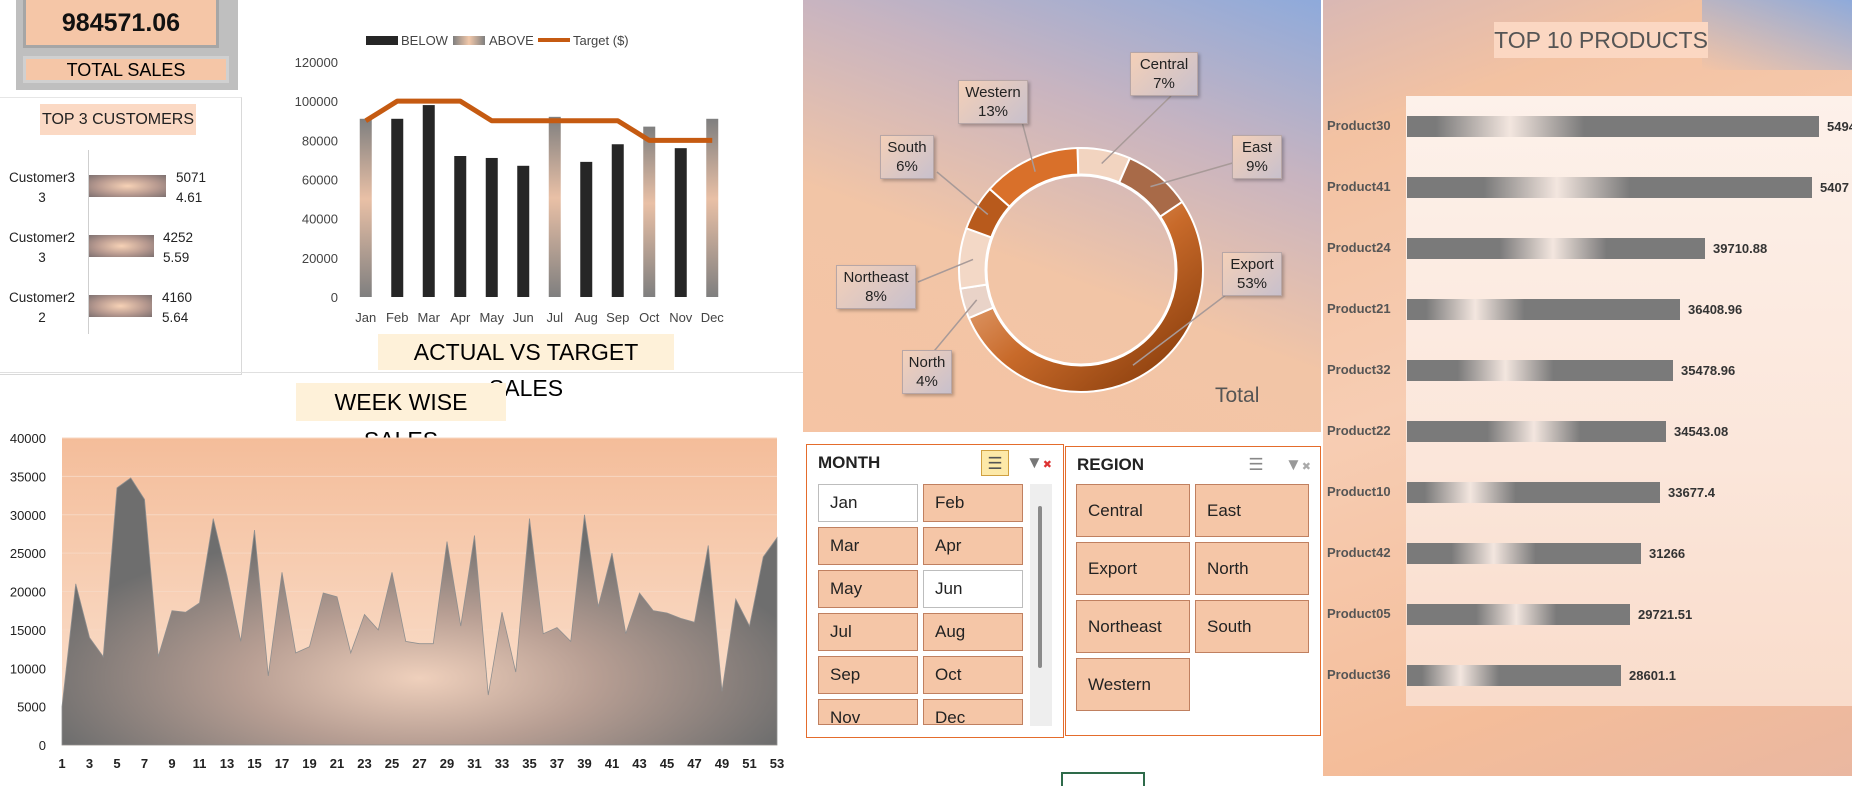 The height and width of the screenshot is (786, 1852). What do you see at coordinates (868, 713) in the screenshot?
I see `month-slicer-item-nov: Nov` at bounding box center [868, 713].